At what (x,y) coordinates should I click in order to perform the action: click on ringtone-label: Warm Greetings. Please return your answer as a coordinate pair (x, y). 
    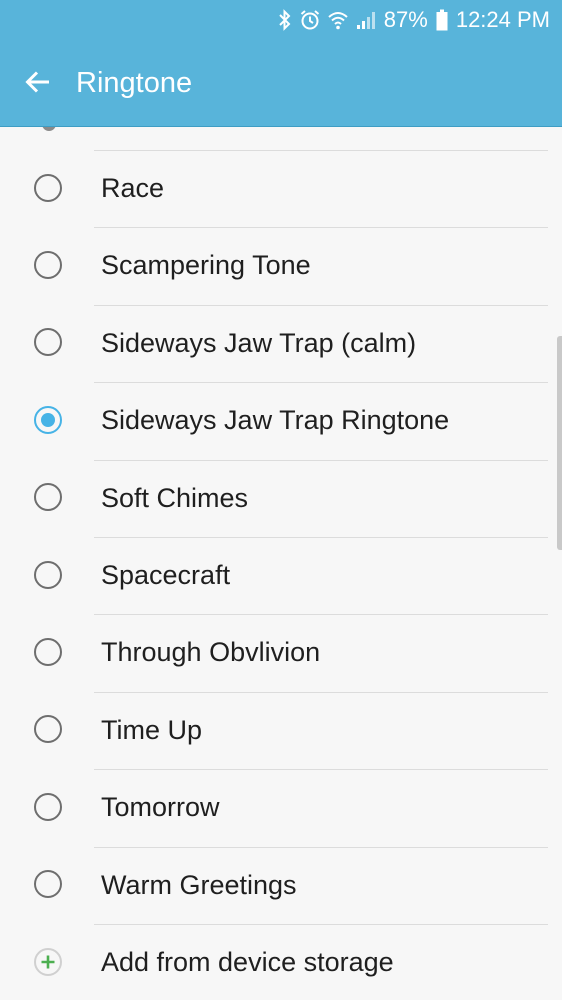
    Looking at the image, I should click on (199, 884).